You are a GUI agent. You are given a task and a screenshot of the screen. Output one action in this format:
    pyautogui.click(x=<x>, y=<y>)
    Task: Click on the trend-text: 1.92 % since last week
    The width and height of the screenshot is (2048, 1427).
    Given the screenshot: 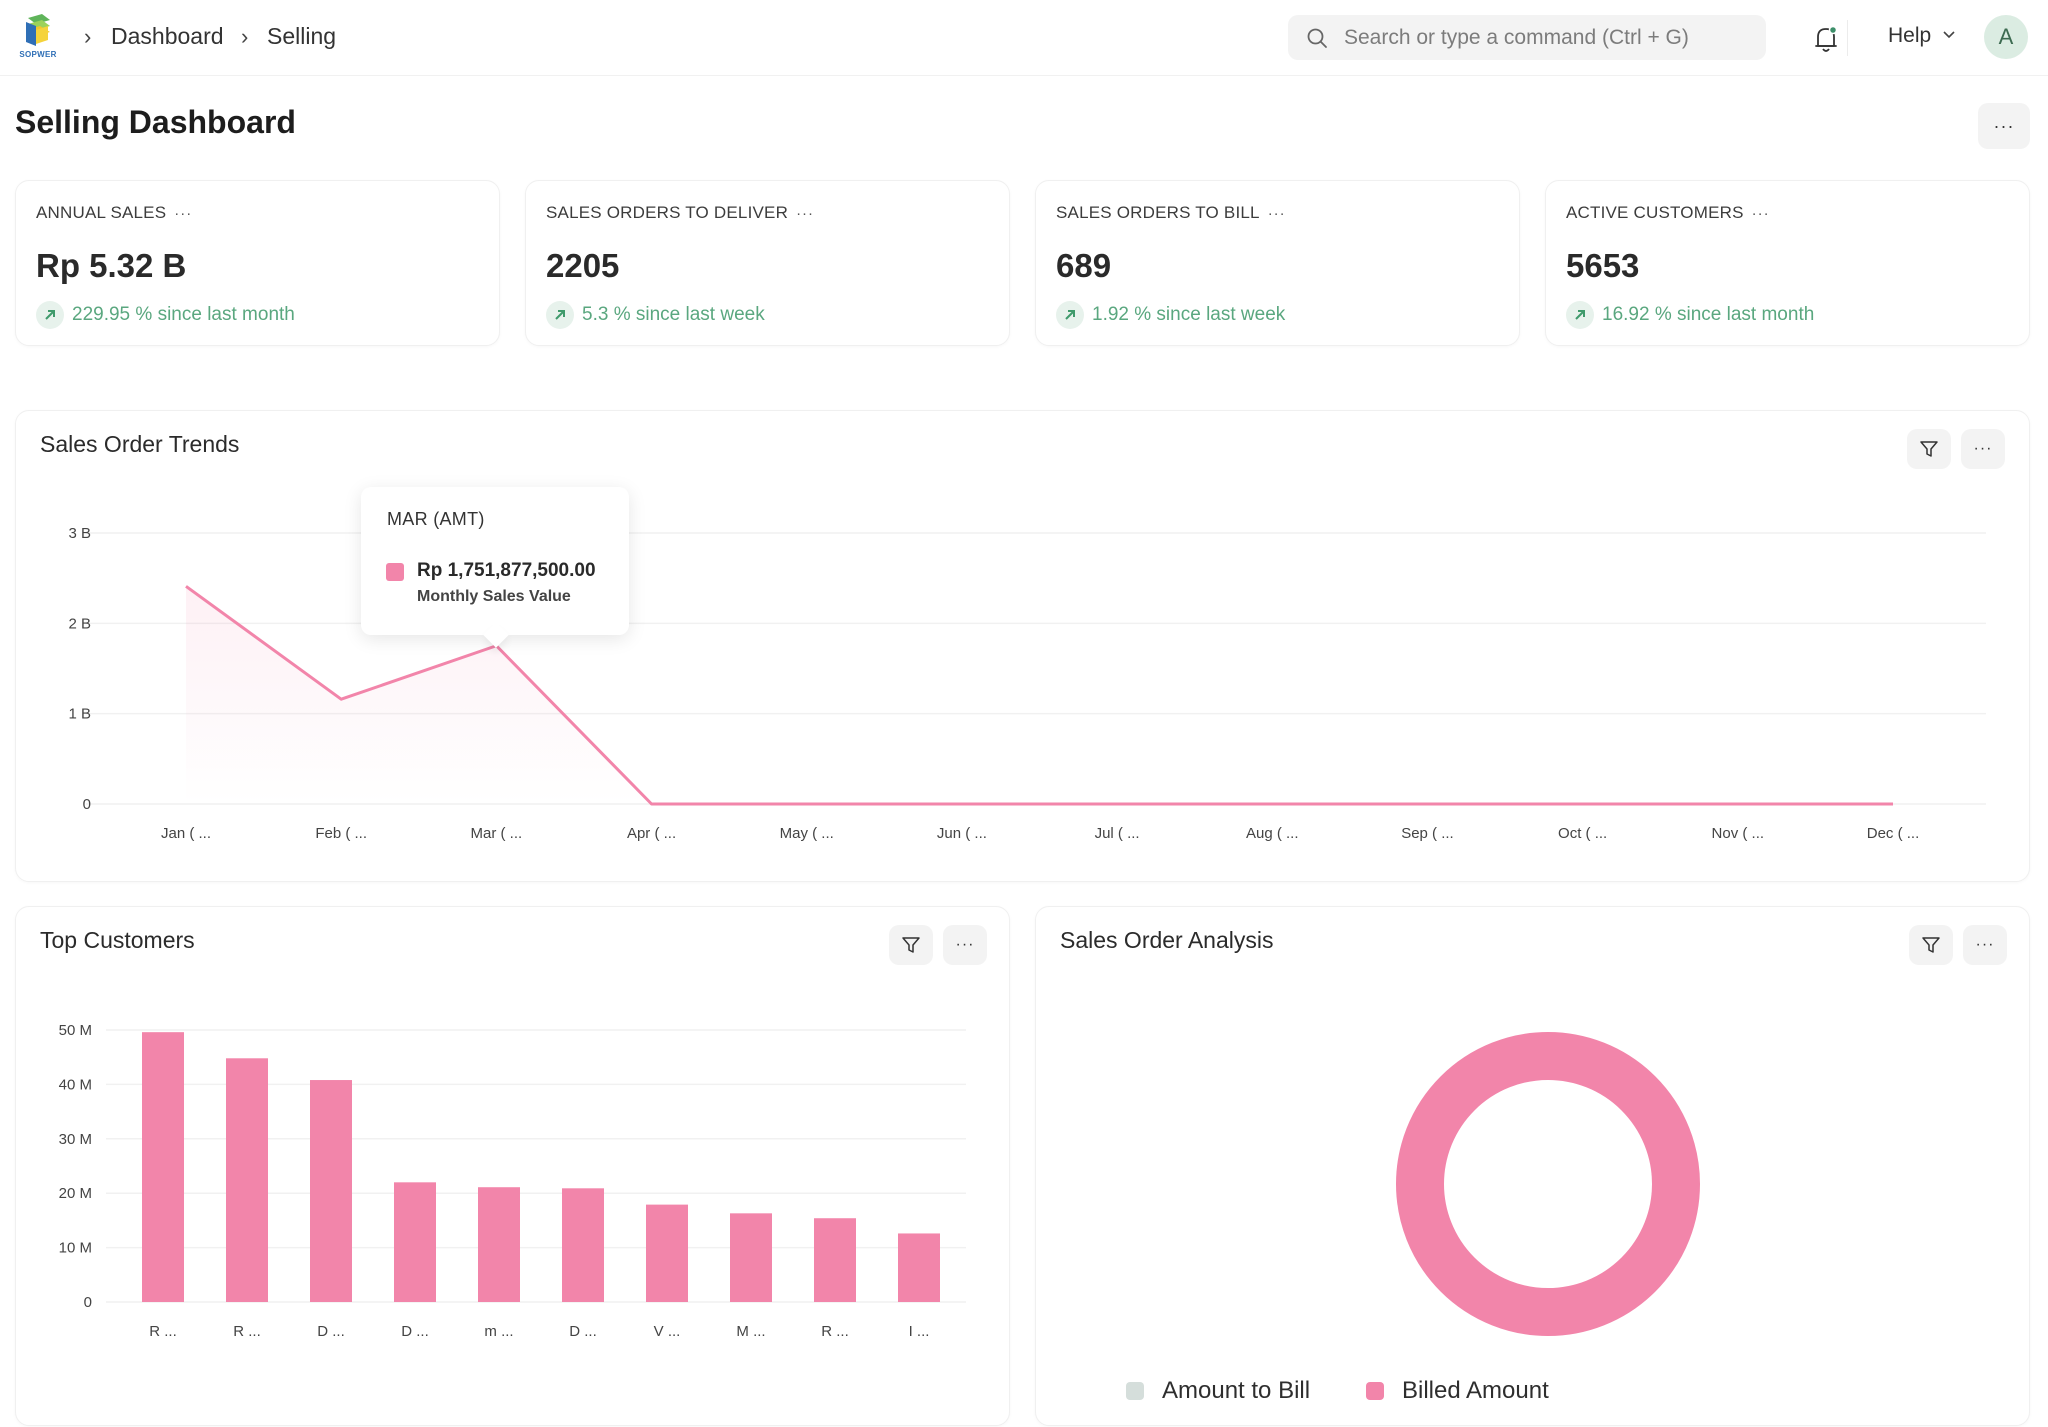 What is the action you would take?
    pyautogui.click(x=1188, y=315)
    